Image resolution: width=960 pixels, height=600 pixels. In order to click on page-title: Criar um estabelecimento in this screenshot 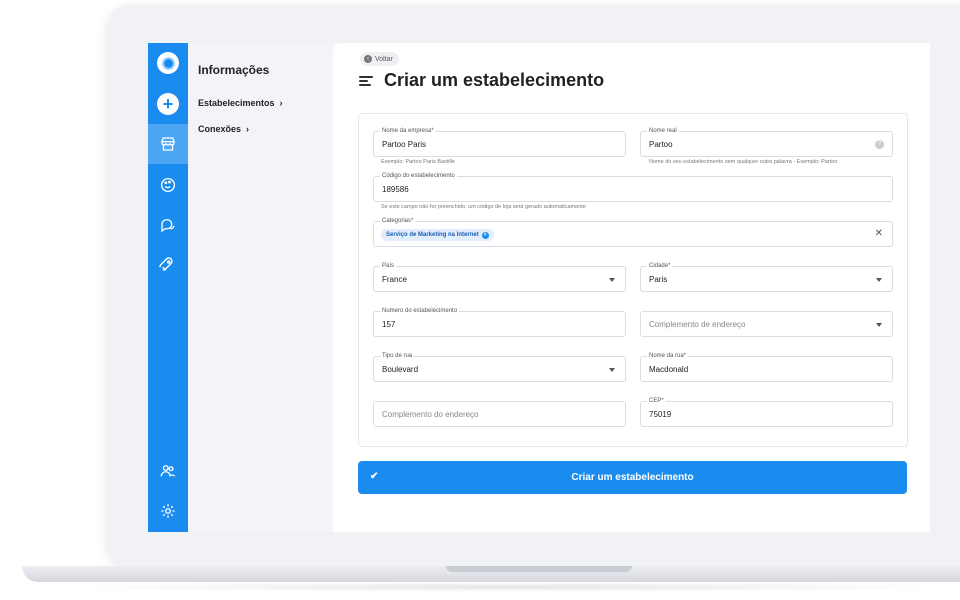, I will do `click(494, 80)`.